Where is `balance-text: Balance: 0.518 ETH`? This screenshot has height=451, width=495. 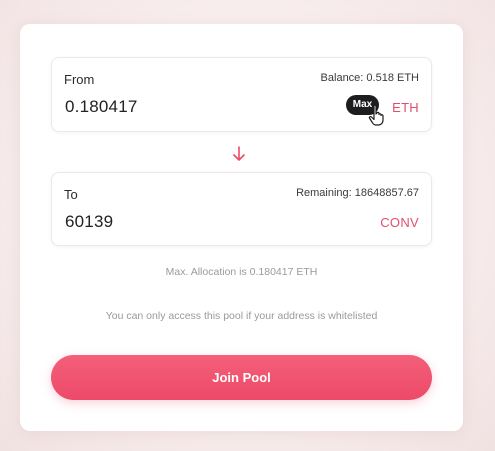
balance-text: Balance: 0.518 ETH is located at coordinates (369, 78).